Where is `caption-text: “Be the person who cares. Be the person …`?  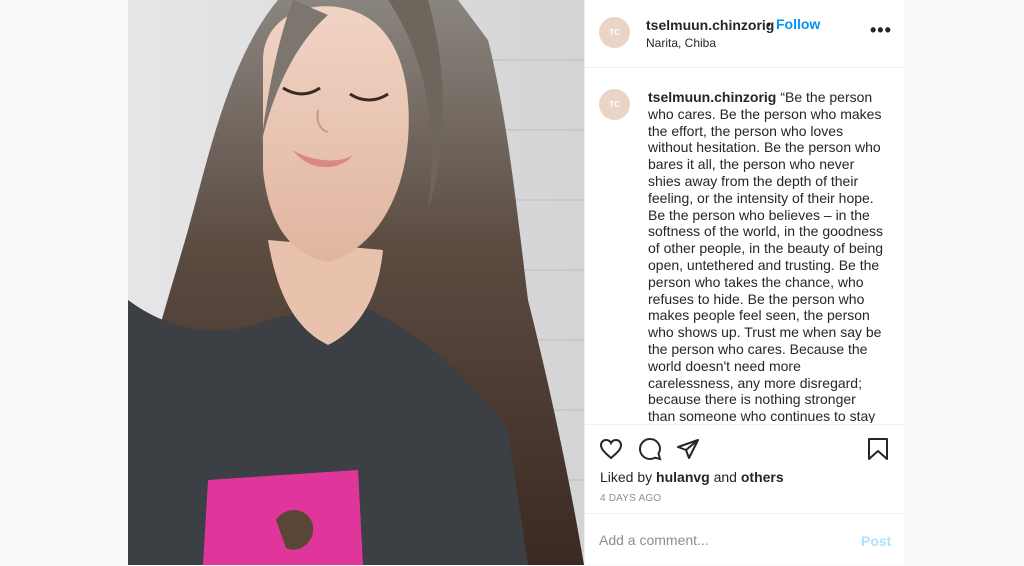 caption-text: “Be the person who cares. Be the person … is located at coordinates (766, 256).